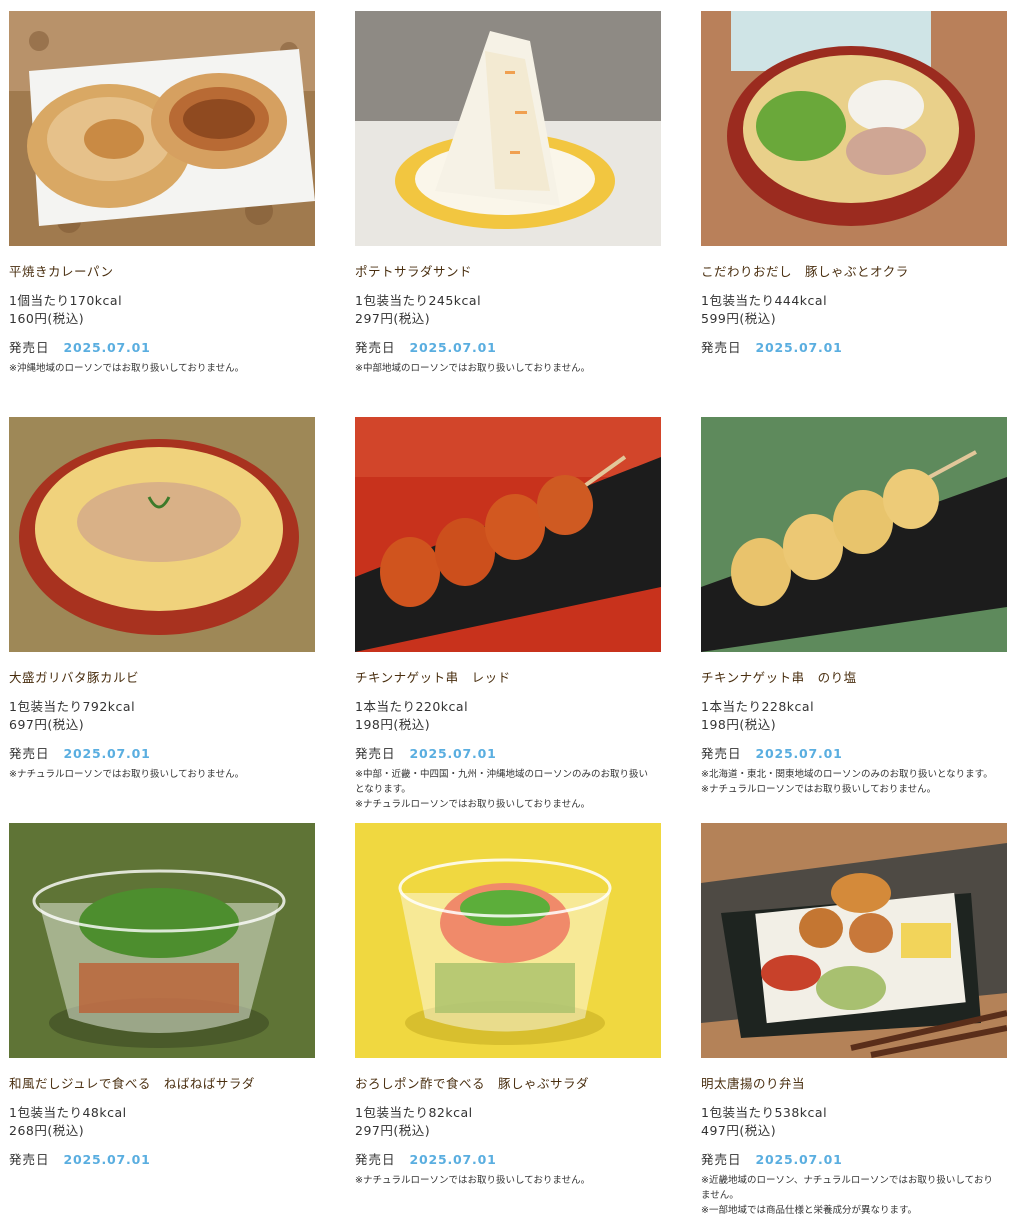 This screenshot has width=1017, height=1220. I want to click on availability-note: ※中部地域のローソンではお取り扱いしておりません。, so click(505, 368).